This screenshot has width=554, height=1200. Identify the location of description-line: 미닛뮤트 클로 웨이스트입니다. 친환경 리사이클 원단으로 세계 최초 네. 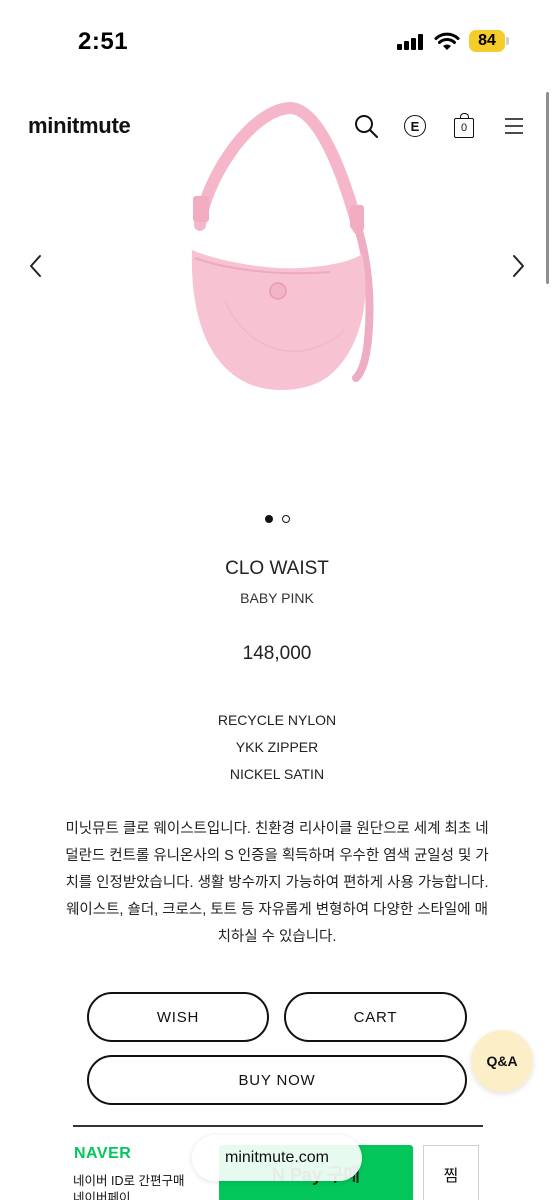
(277, 829).